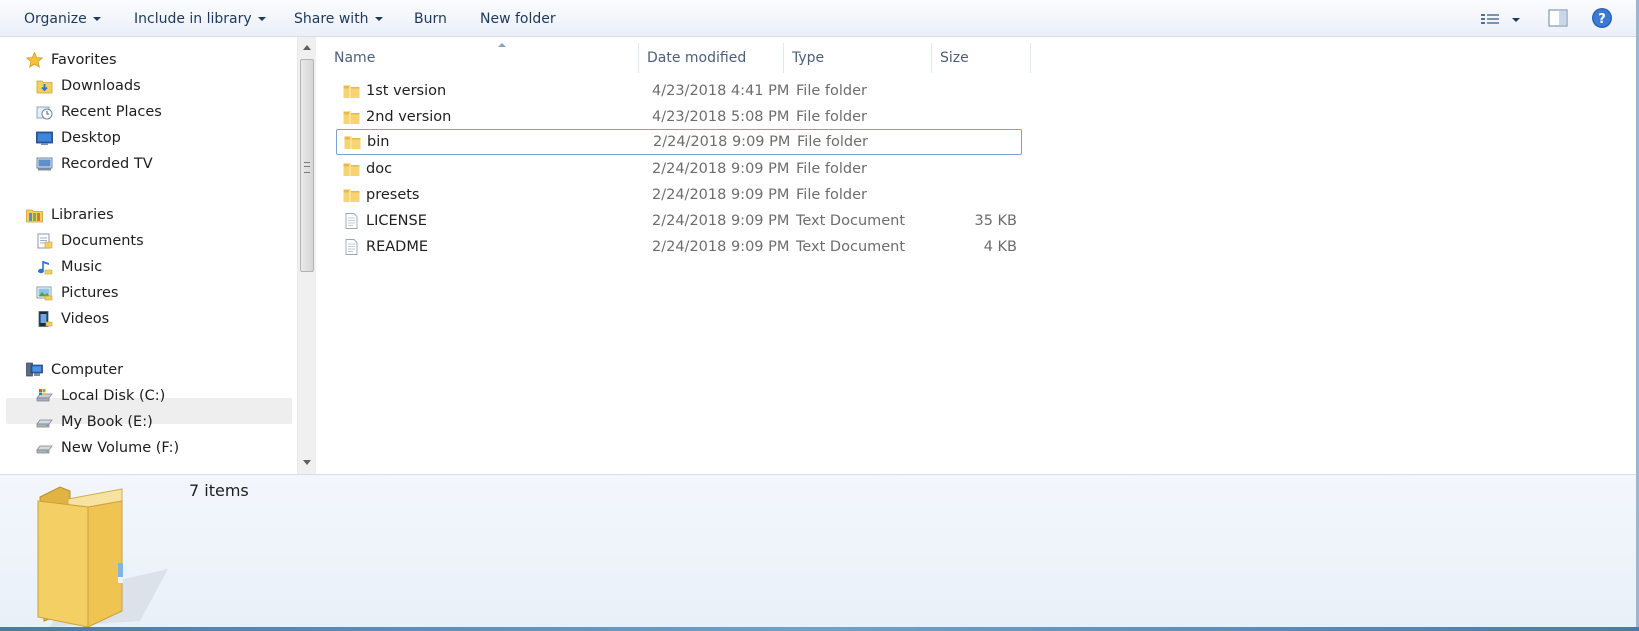 Image resolution: width=1639 pixels, height=631 pixels. What do you see at coordinates (156, 370) in the screenshot?
I see `nav-computer: Computer` at bounding box center [156, 370].